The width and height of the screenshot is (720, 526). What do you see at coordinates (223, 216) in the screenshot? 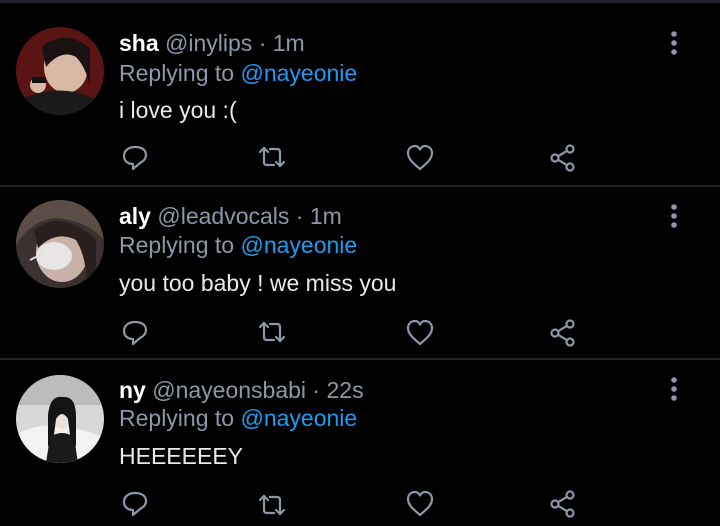
I see `username: @leadvocals` at bounding box center [223, 216].